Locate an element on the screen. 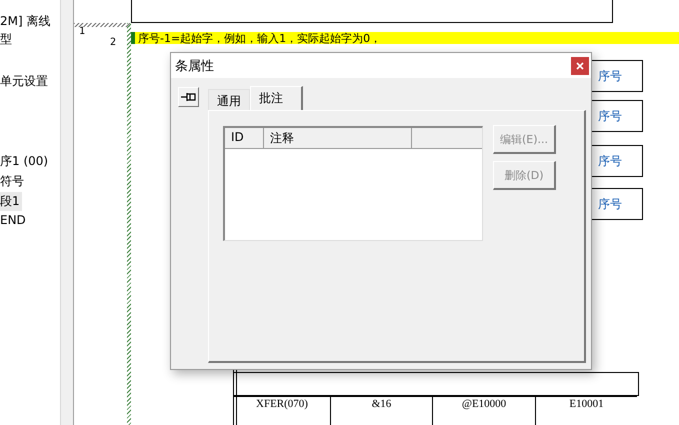 The height and width of the screenshot is (425, 679). close-button is located at coordinates (580, 65).